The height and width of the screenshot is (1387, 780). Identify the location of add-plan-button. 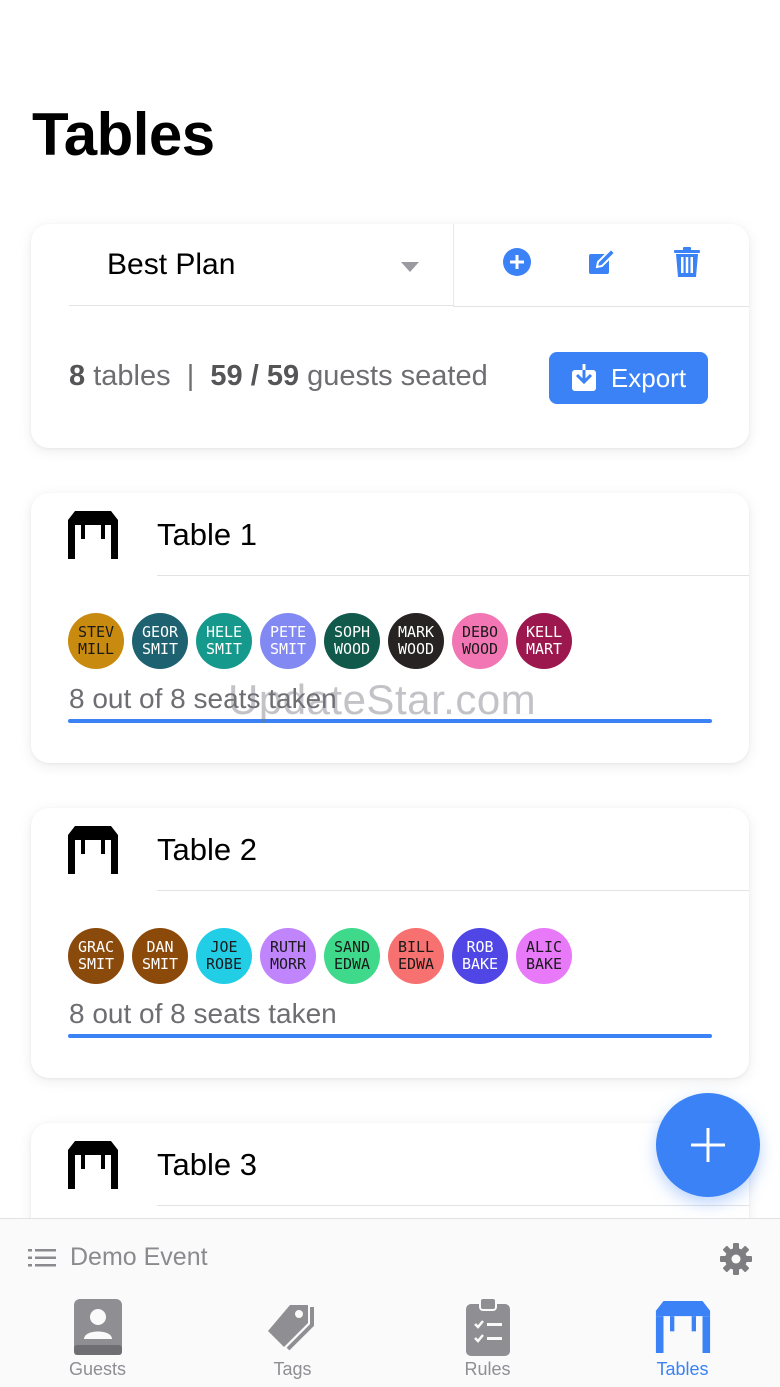
(517, 262).